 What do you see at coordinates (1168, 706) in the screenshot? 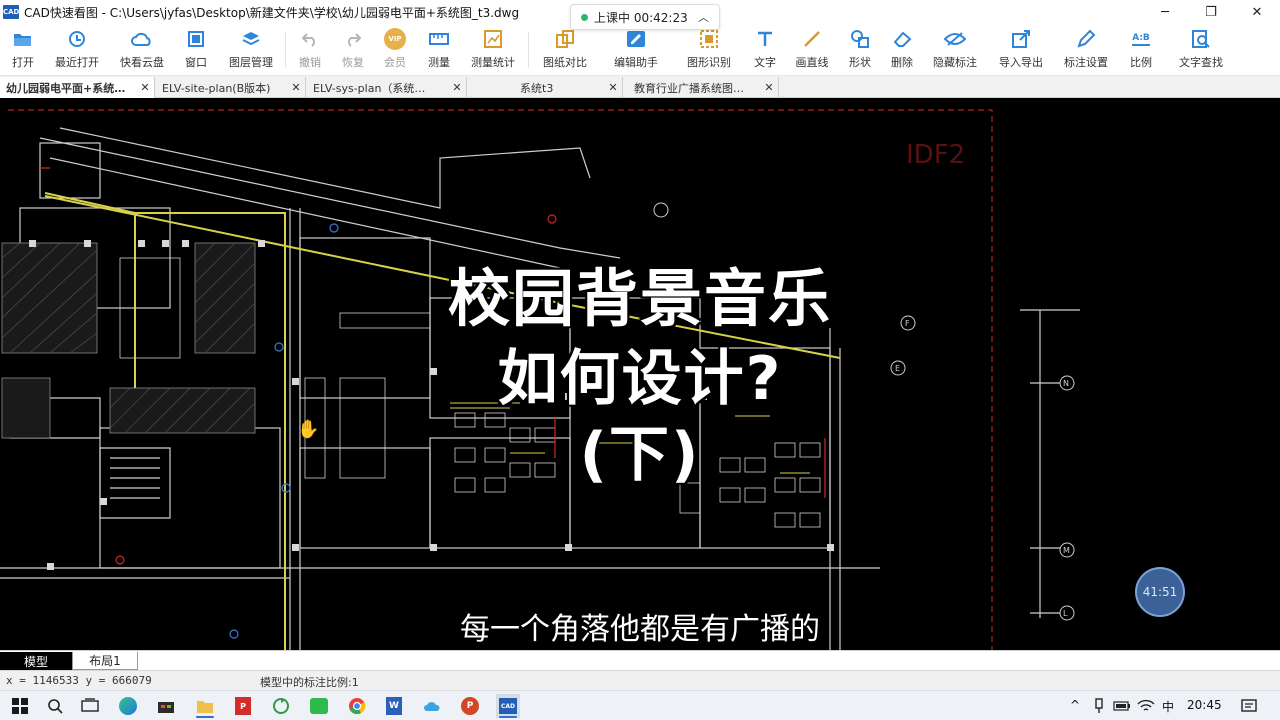
I see `input-method-indicator: 中` at bounding box center [1168, 706].